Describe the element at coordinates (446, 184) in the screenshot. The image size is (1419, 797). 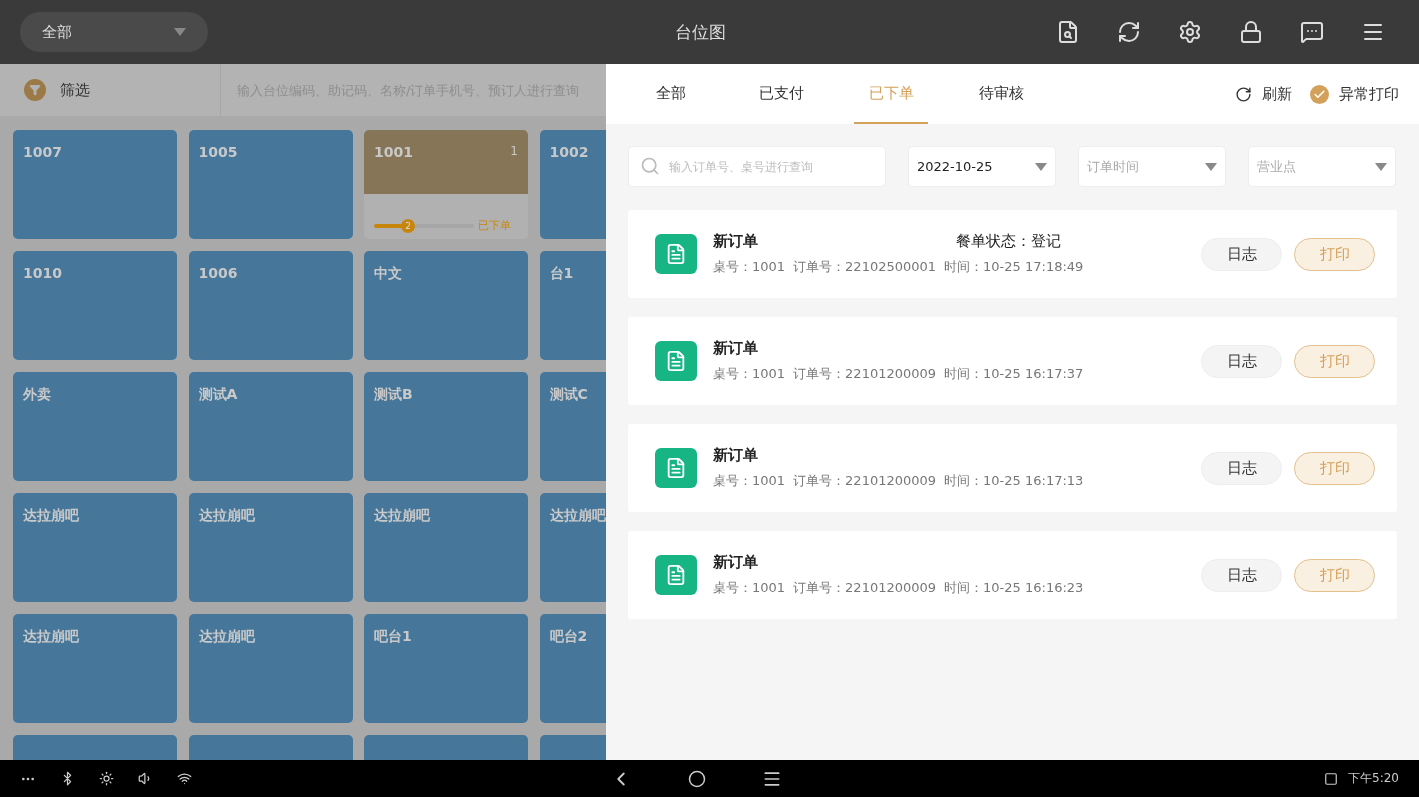
I see `table-tile: 1001 1 2 已下单` at that location.